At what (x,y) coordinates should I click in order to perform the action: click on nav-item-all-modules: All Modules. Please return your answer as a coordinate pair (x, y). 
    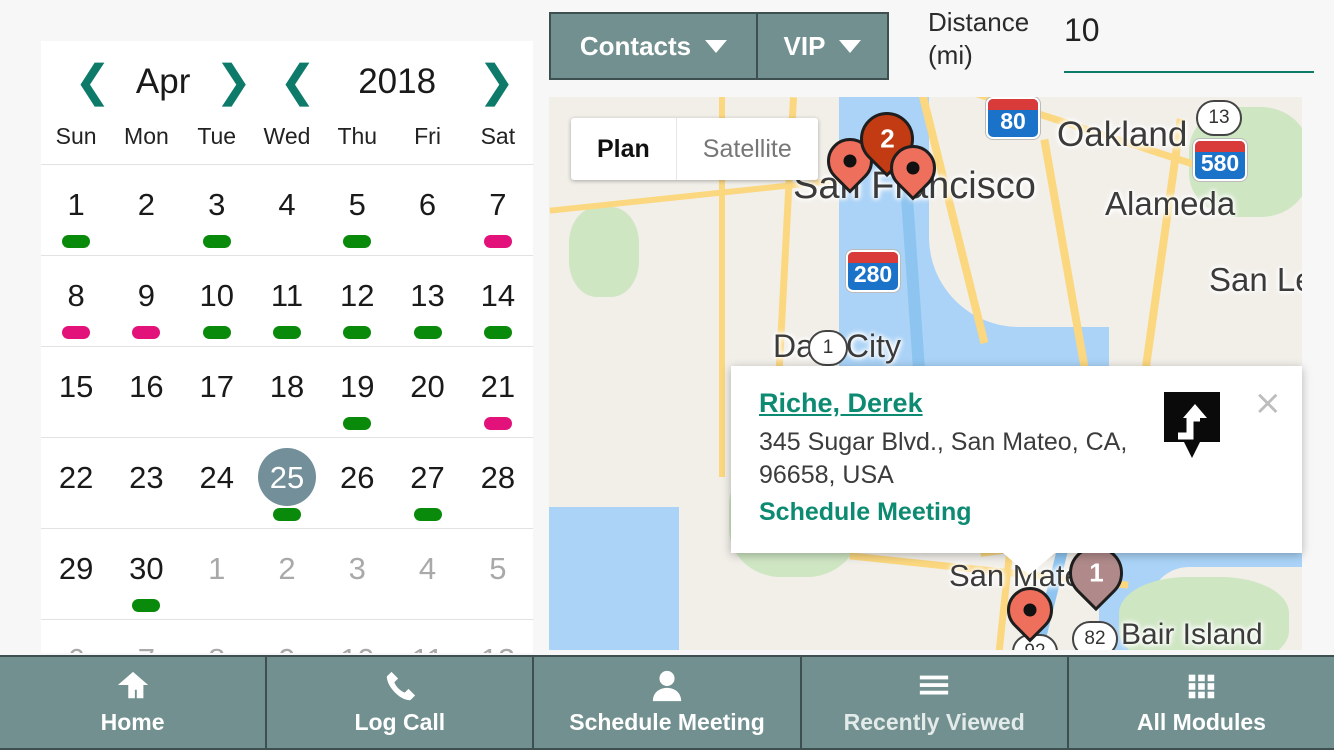
    Looking at the image, I should click on (1201, 702).